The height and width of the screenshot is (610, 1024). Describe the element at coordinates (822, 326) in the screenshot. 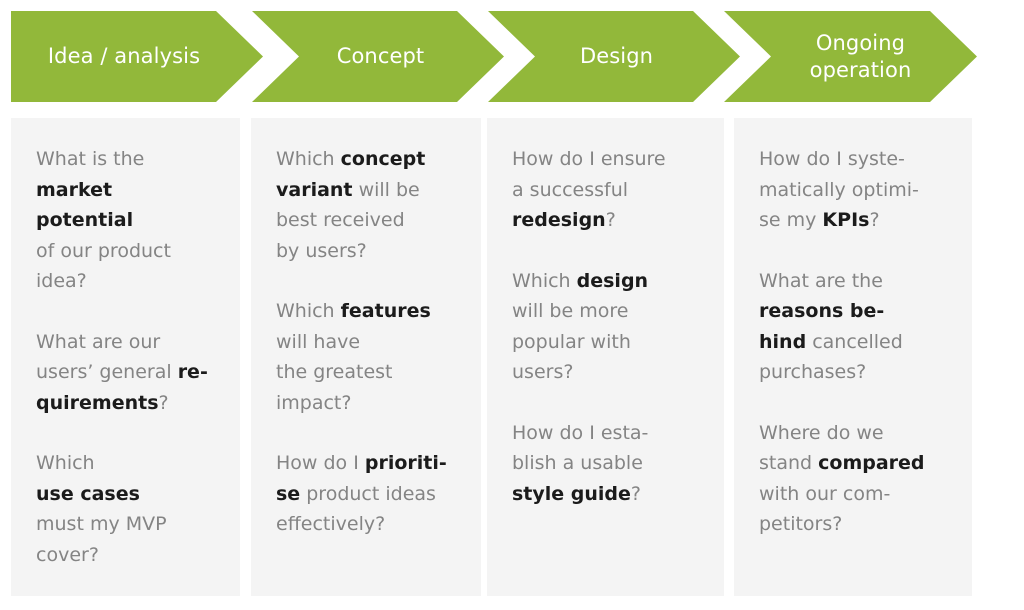

I see `question-highlight: reasons be-hind` at that location.